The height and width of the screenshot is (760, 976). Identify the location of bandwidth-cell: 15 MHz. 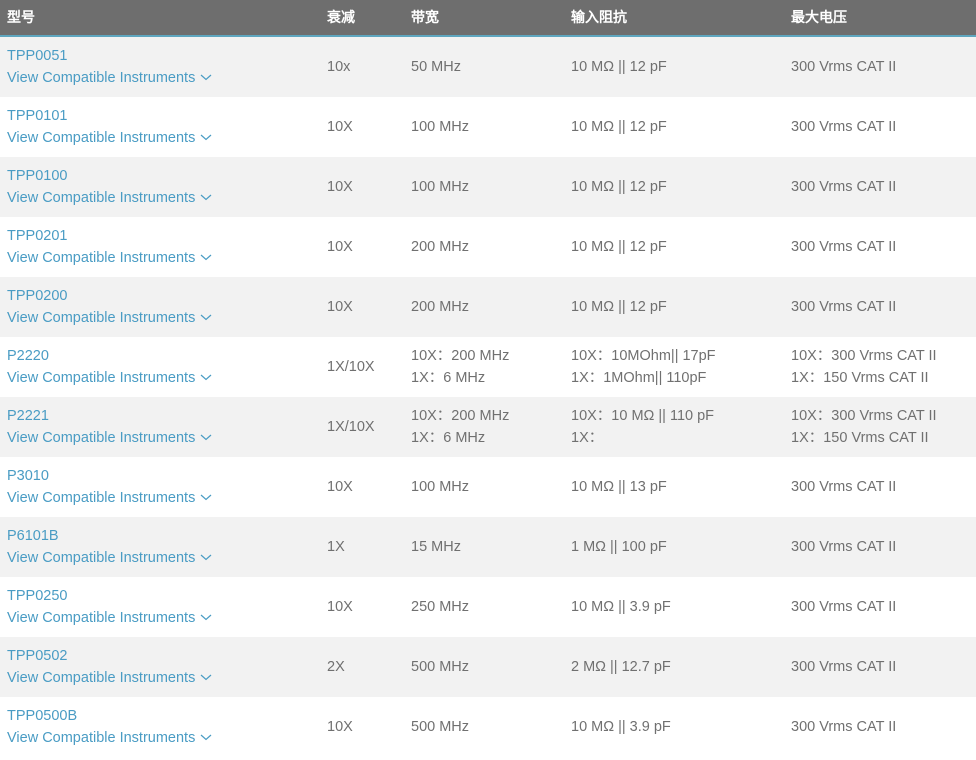
(485, 547).